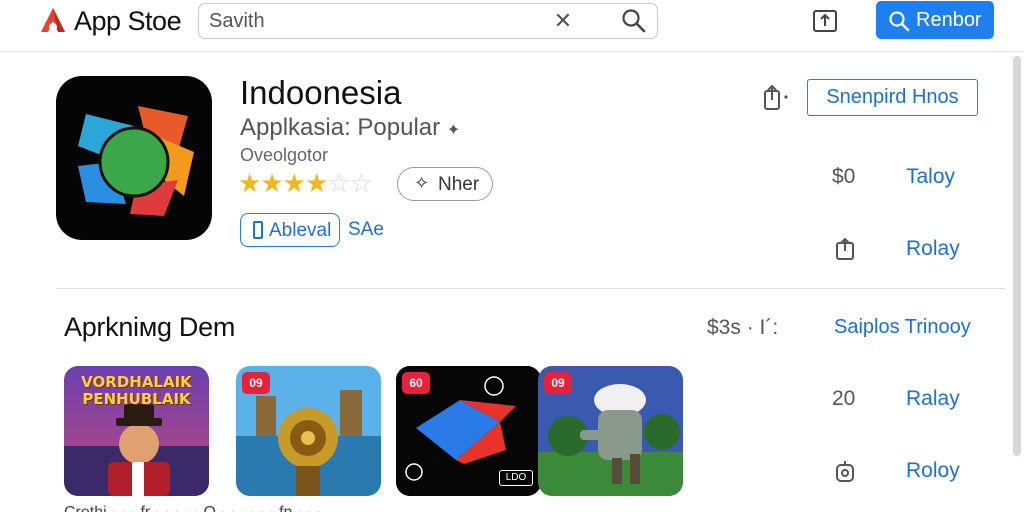  I want to click on top-bar: App Stoe ✕ Renbor, so click(512, 26).